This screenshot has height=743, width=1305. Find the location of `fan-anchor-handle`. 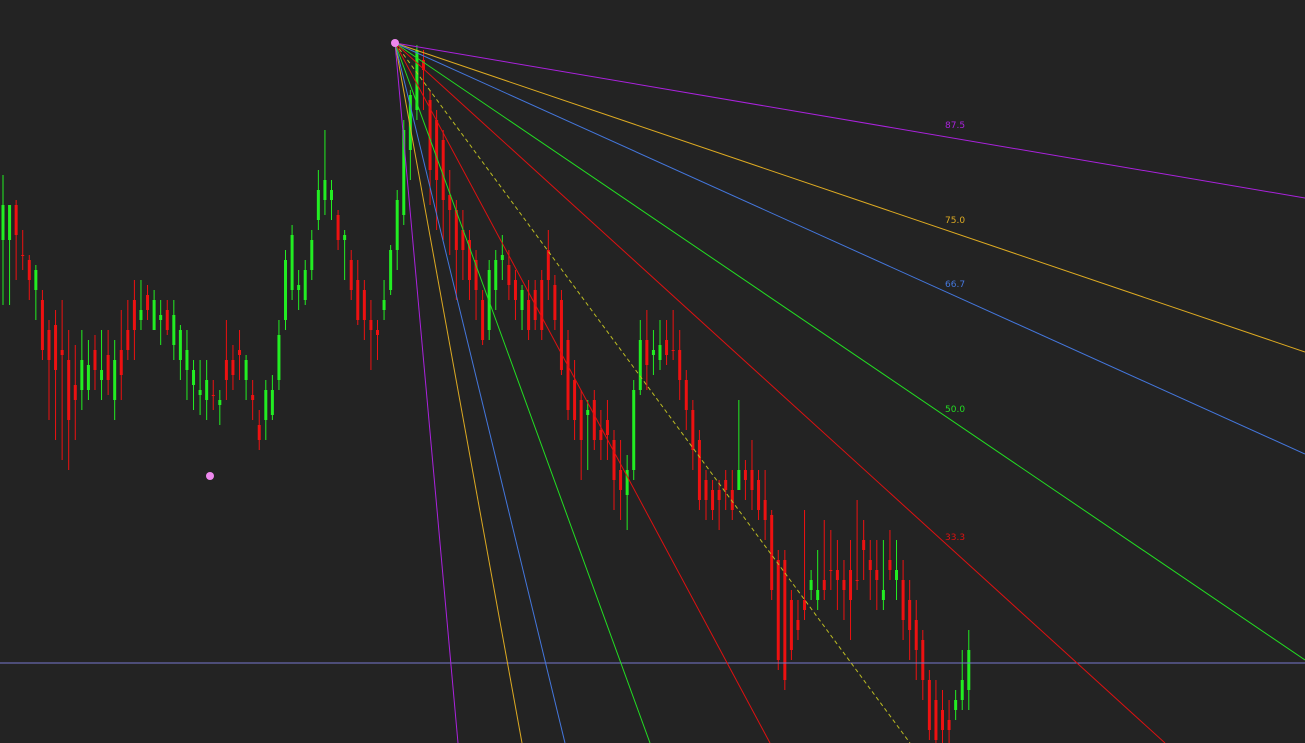

fan-anchor-handle is located at coordinates (210, 476).